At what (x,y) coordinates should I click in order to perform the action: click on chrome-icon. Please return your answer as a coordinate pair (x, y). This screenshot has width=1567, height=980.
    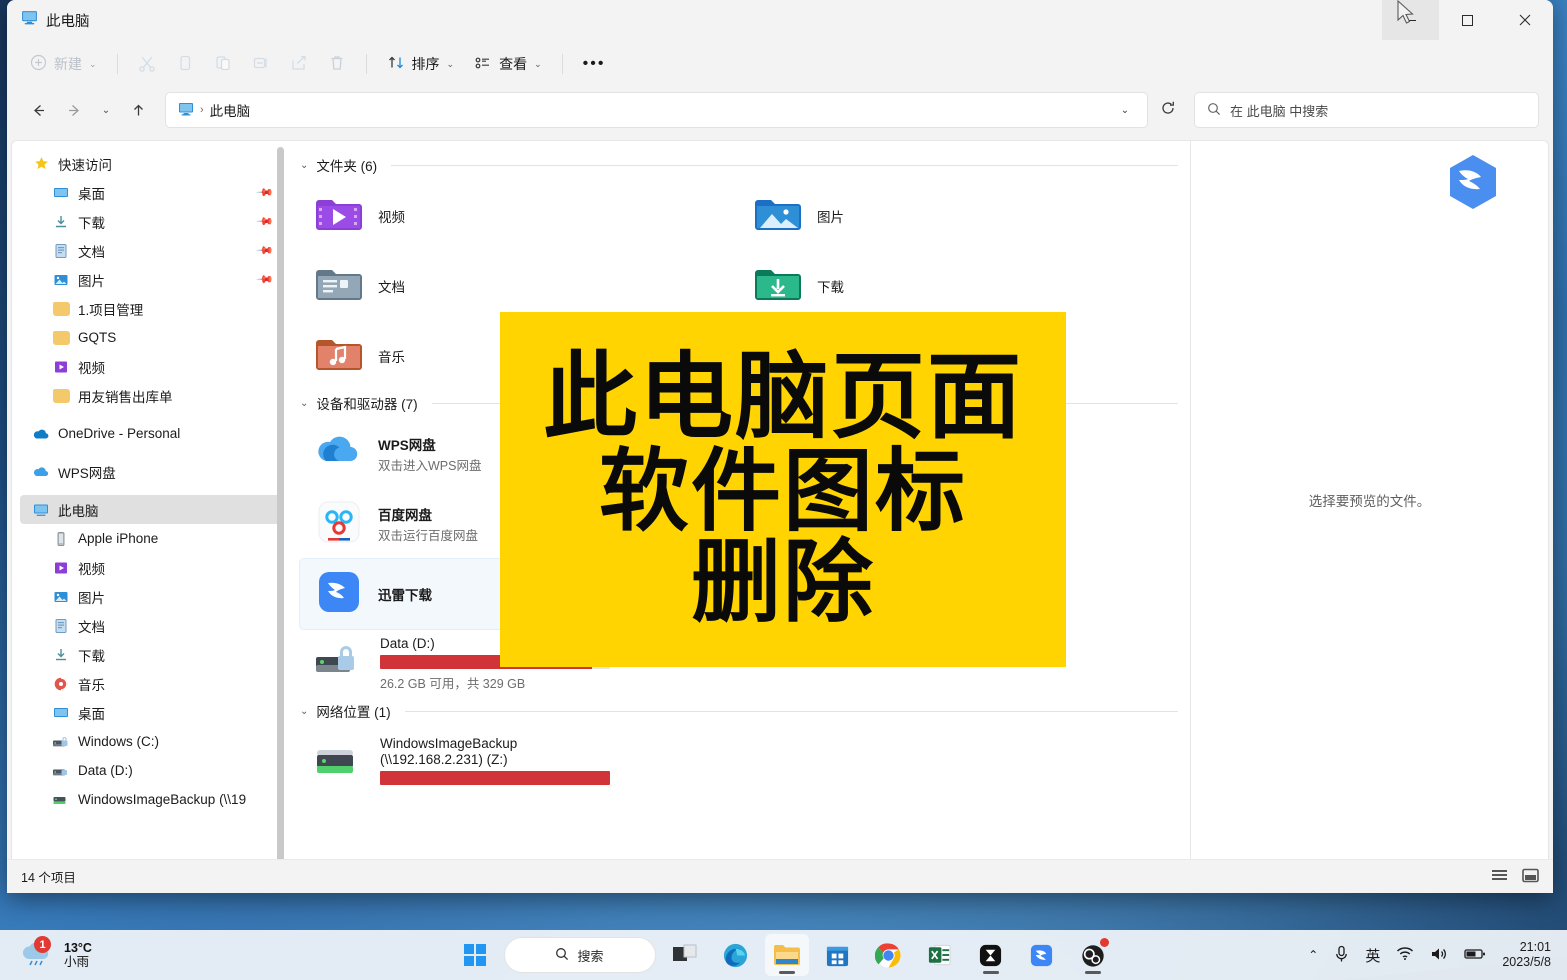
    Looking at the image, I should click on (889, 955).